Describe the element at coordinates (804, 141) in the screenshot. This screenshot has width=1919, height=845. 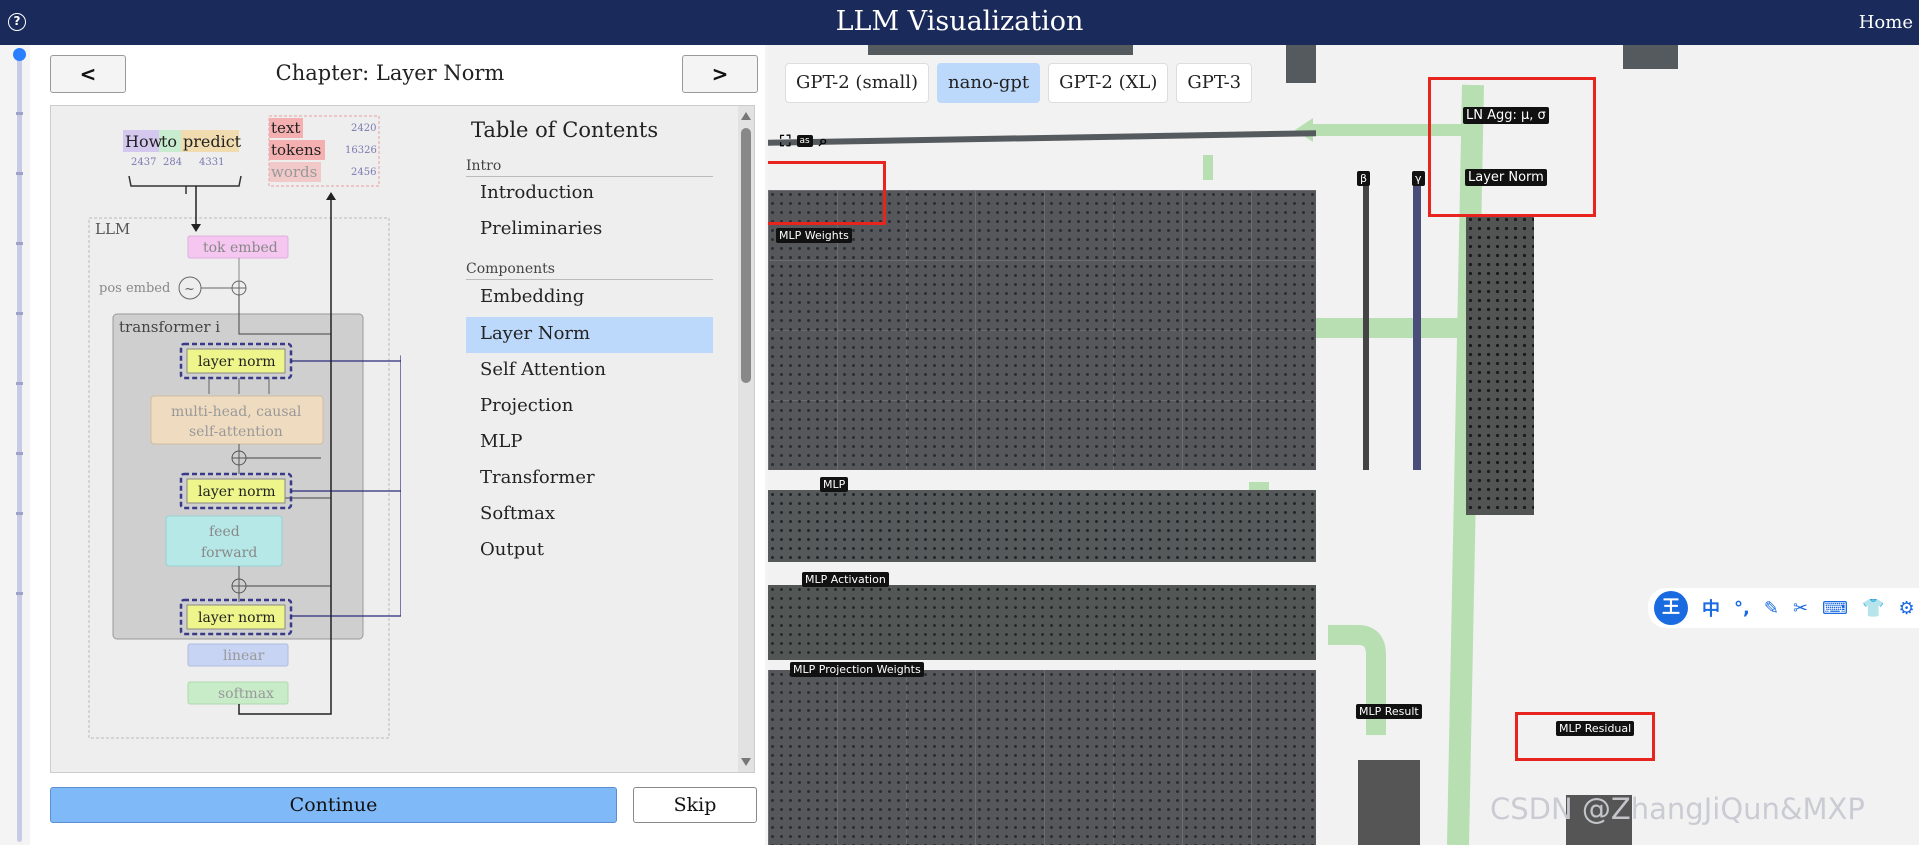
I see `bias-label: as` at that location.